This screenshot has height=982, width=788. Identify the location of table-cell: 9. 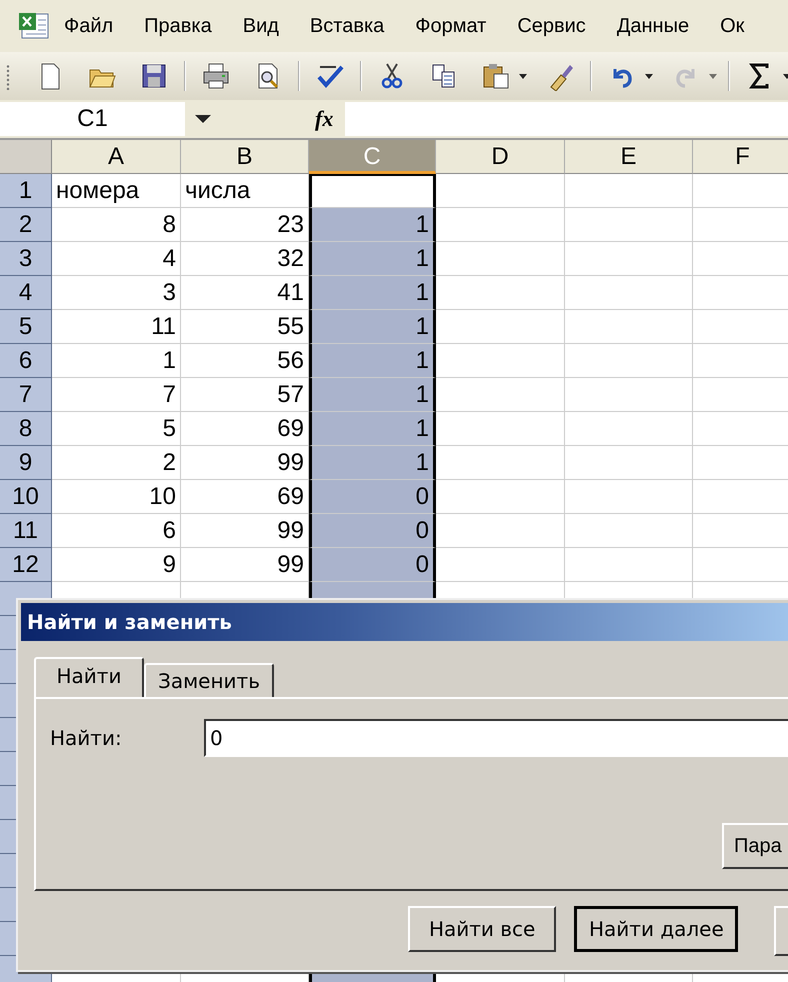
(116, 565).